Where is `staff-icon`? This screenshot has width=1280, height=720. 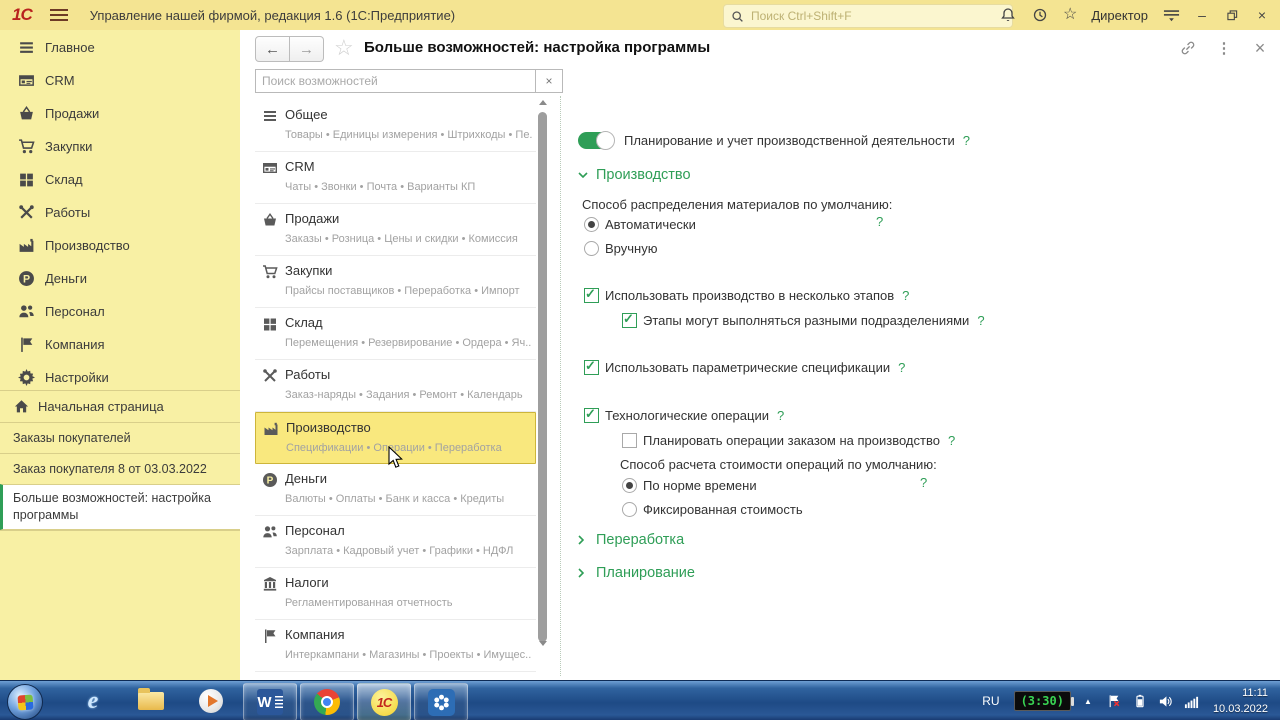 staff-icon is located at coordinates (26, 311).